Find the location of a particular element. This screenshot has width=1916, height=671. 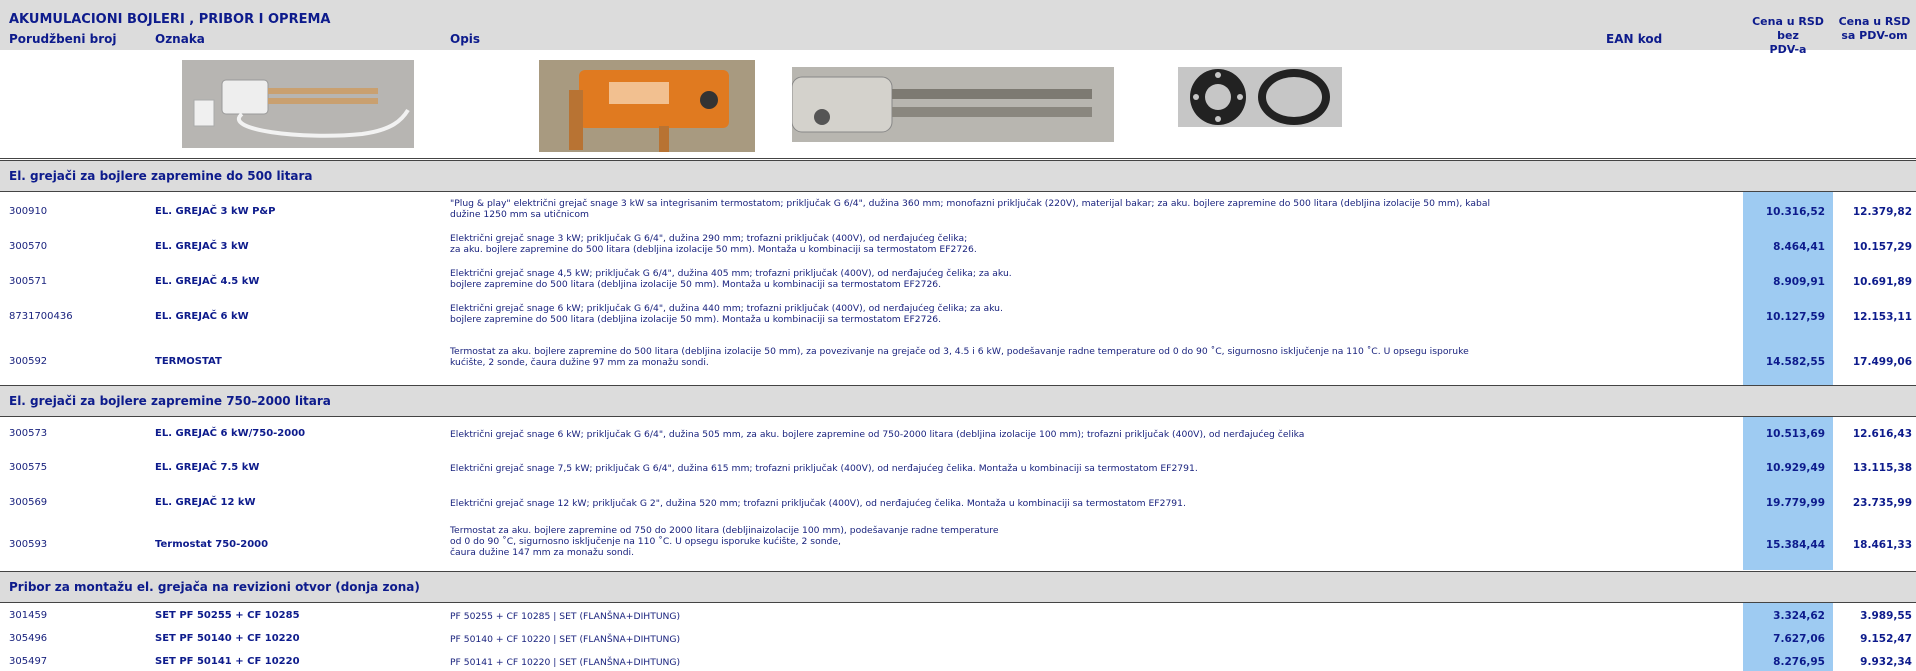

price-gross: 18.461,33 is located at coordinates (1882, 545).